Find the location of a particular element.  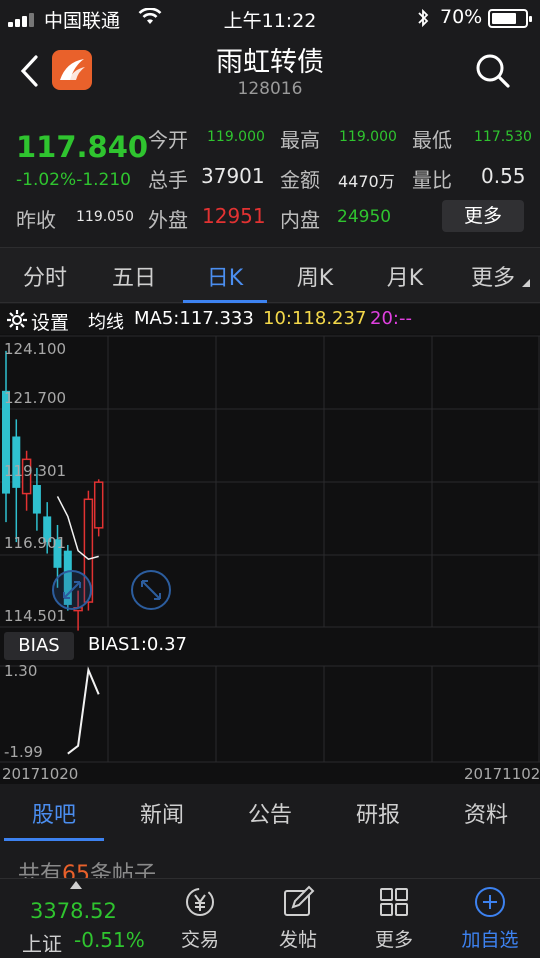

ma10-value: 10:118.237 is located at coordinates (315, 318).